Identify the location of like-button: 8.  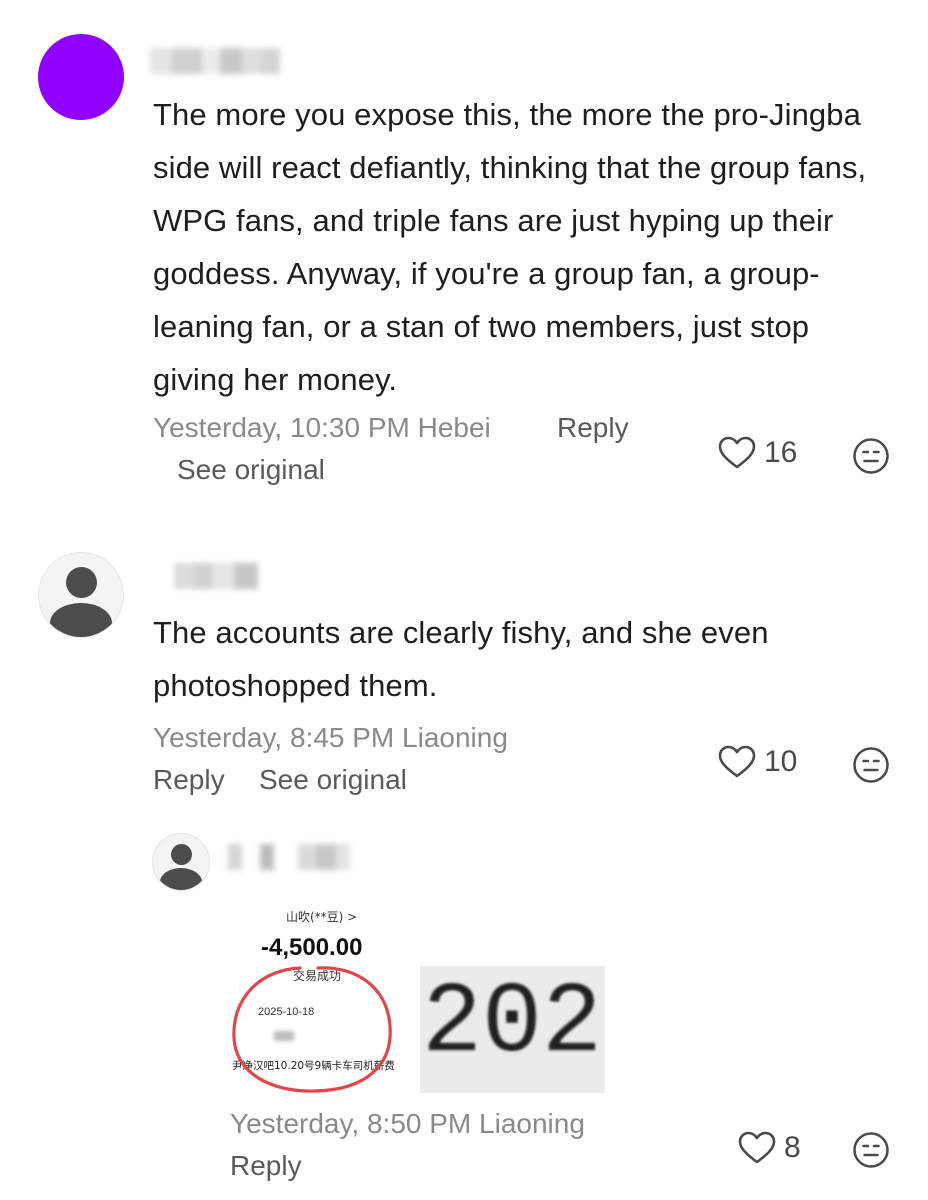
(769, 1148).